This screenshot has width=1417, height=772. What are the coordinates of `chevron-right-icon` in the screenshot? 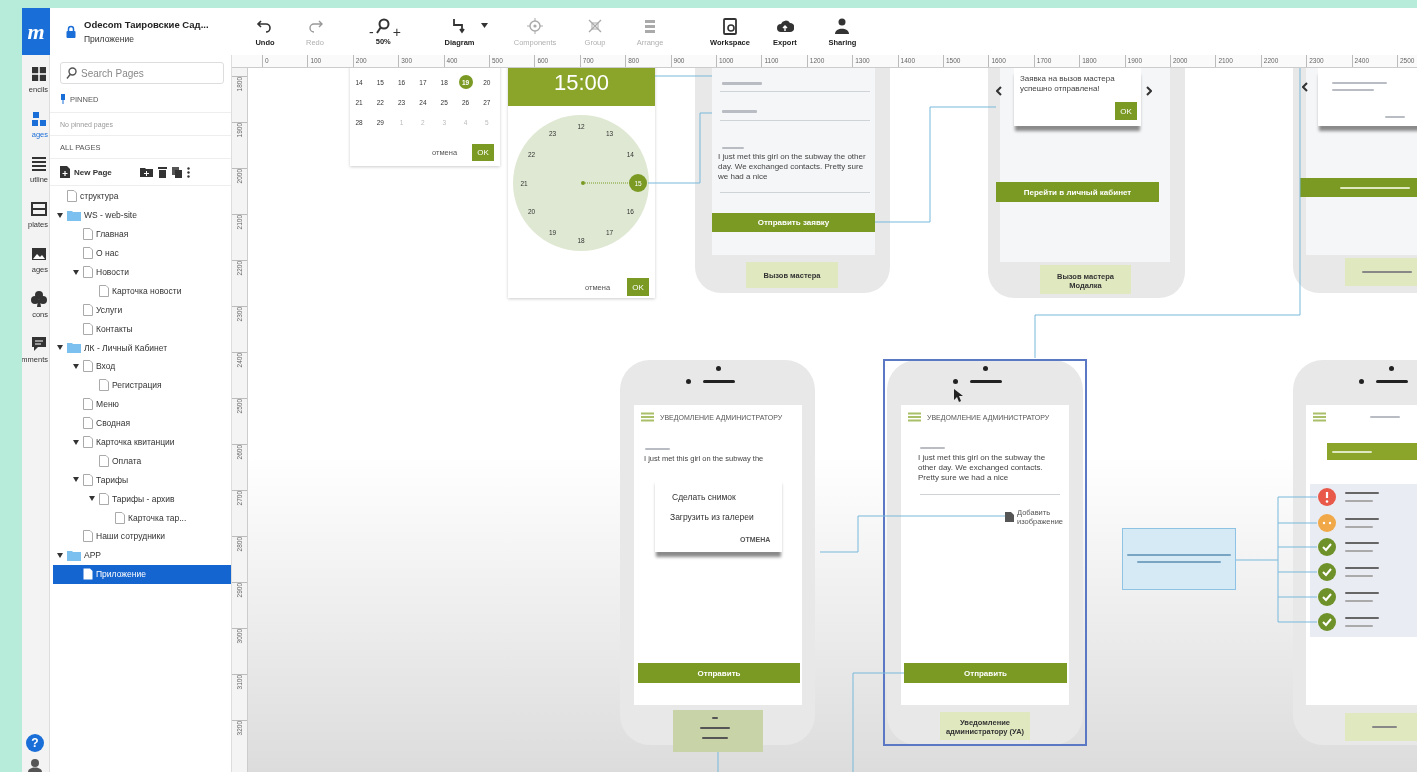 It's located at (1149, 91).